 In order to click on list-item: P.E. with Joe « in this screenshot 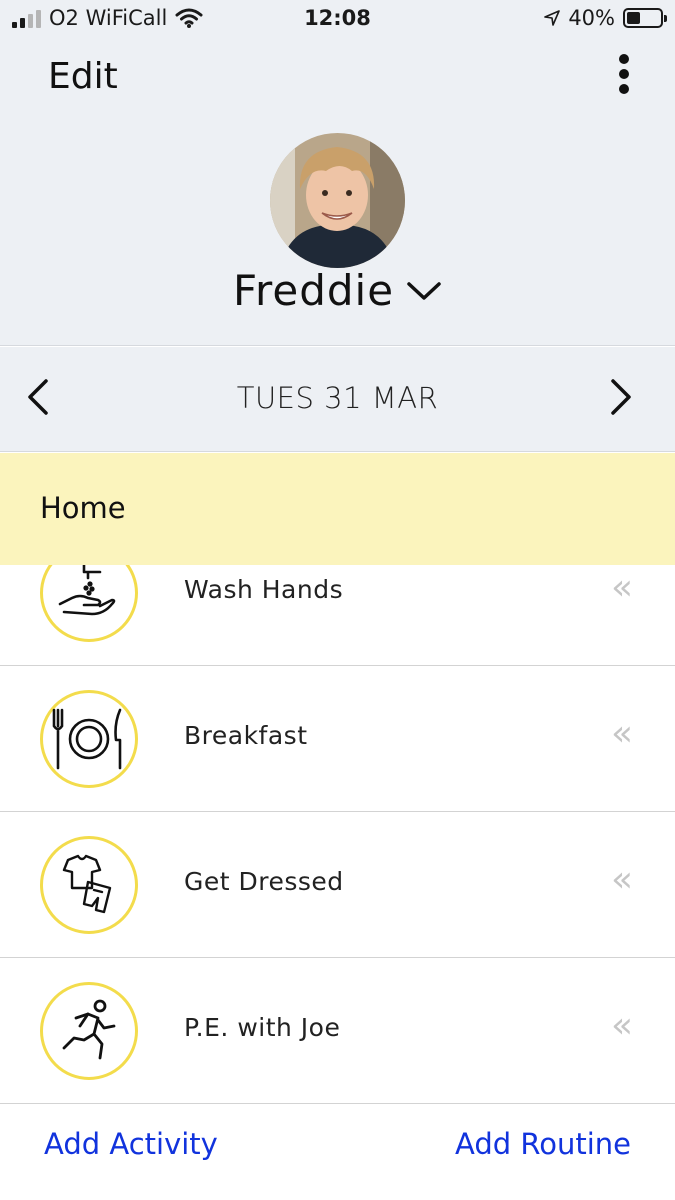, I will do `click(337, 1031)`.